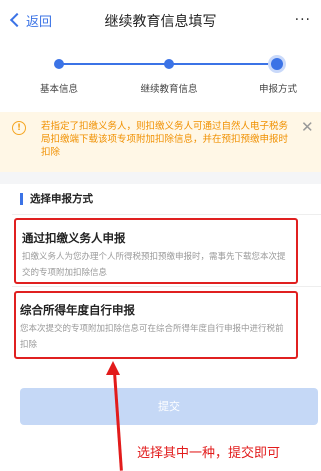 The width and height of the screenshot is (321, 471). I want to click on page-title: 继续教育信息填写, so click(160, 22).